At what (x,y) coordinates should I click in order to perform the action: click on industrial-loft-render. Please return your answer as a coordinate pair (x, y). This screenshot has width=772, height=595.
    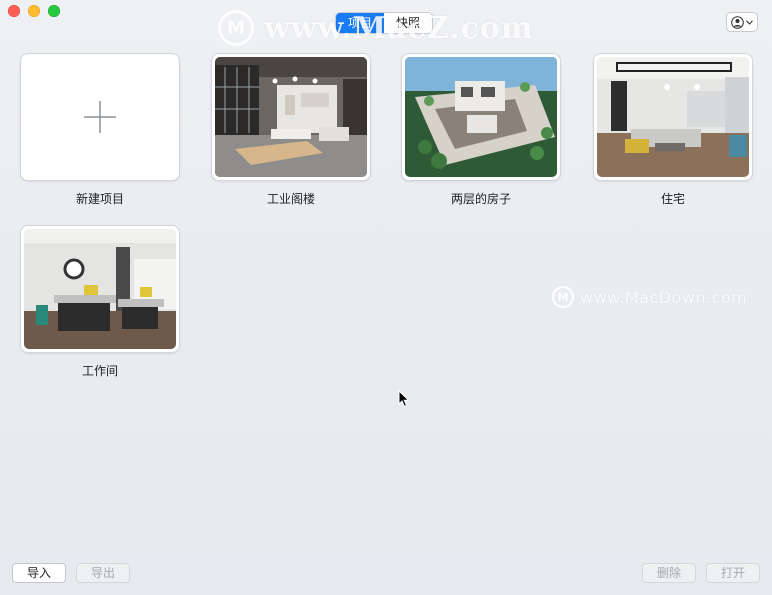
    Looking at the image, I should click on (291, 117).